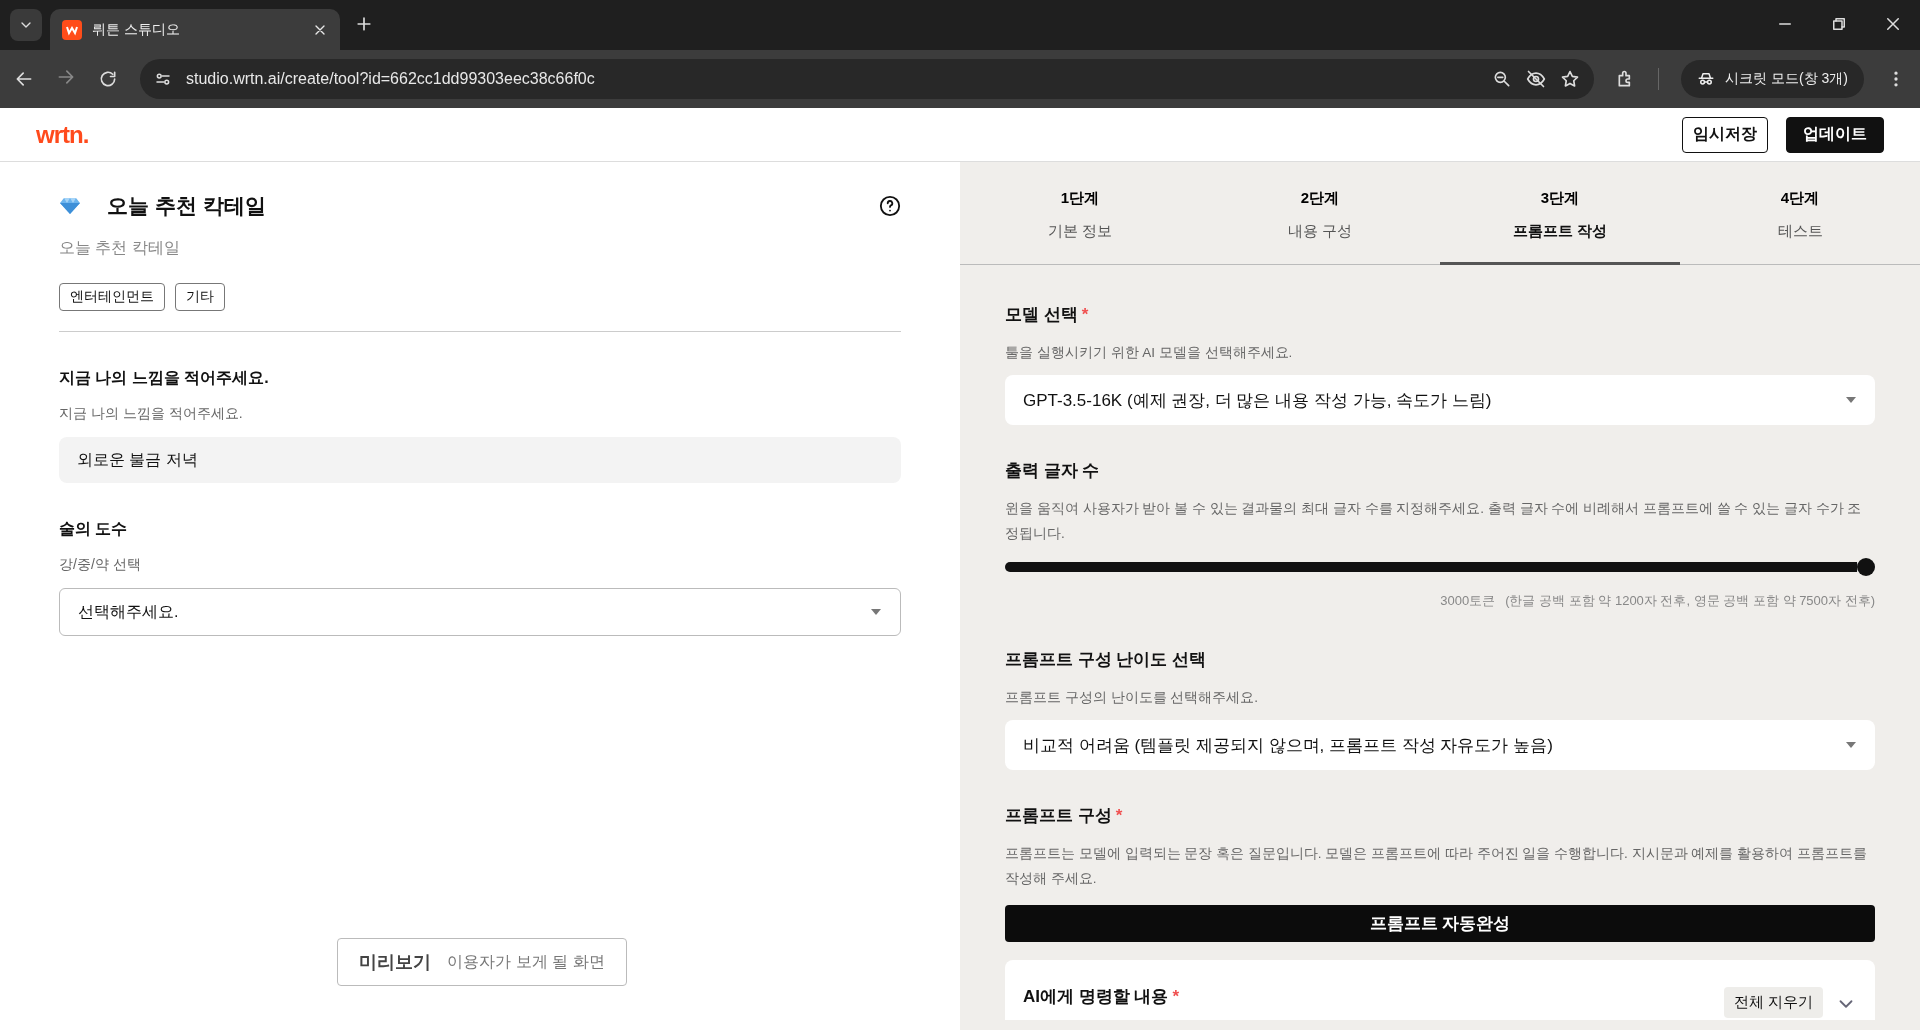  I want to click on text-field: 외로운 불금 저녁, so click(480, 460).